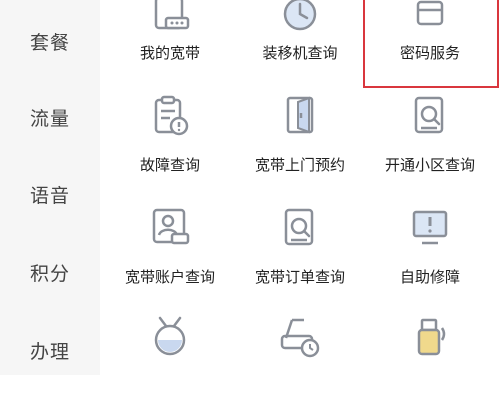 The width and height of the screenshot is (500, 417). Describe the element at coordinates (170, 256) in the screenshot. I see `broadband-account-query-button: 宽带账户查询` at that location.